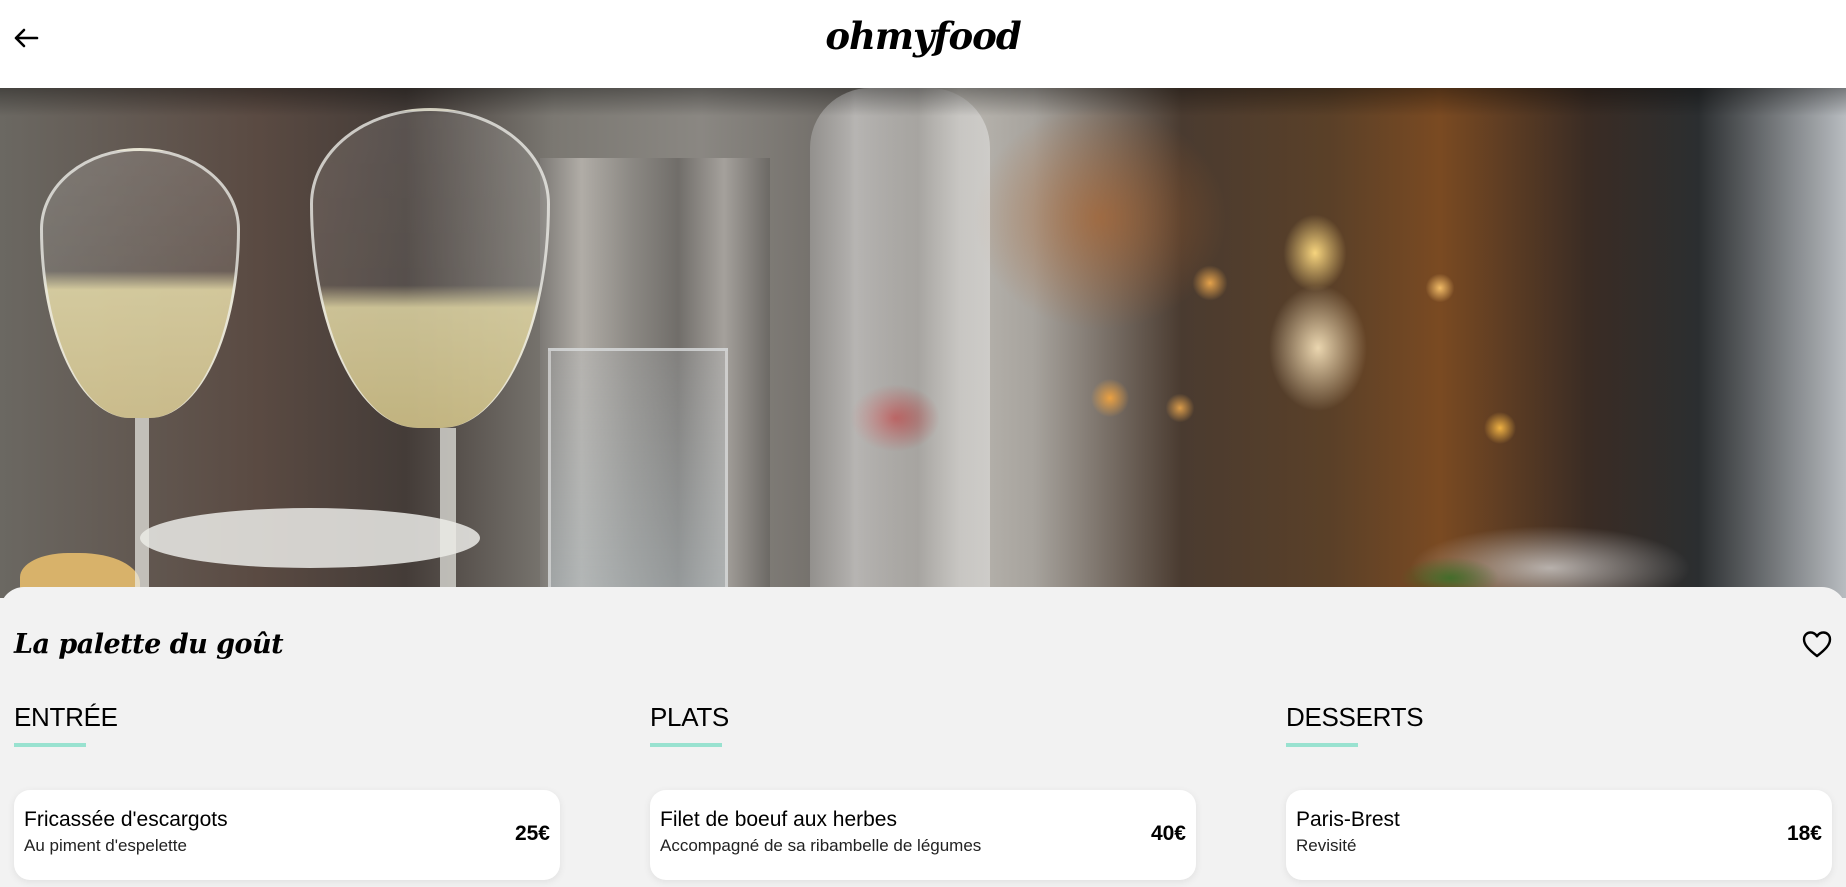 The height and width of the screenshot is (887, 1846). Describe the element at coordinates (532, 833) in the screenshot. I see `dish-price: 25€` at that location.